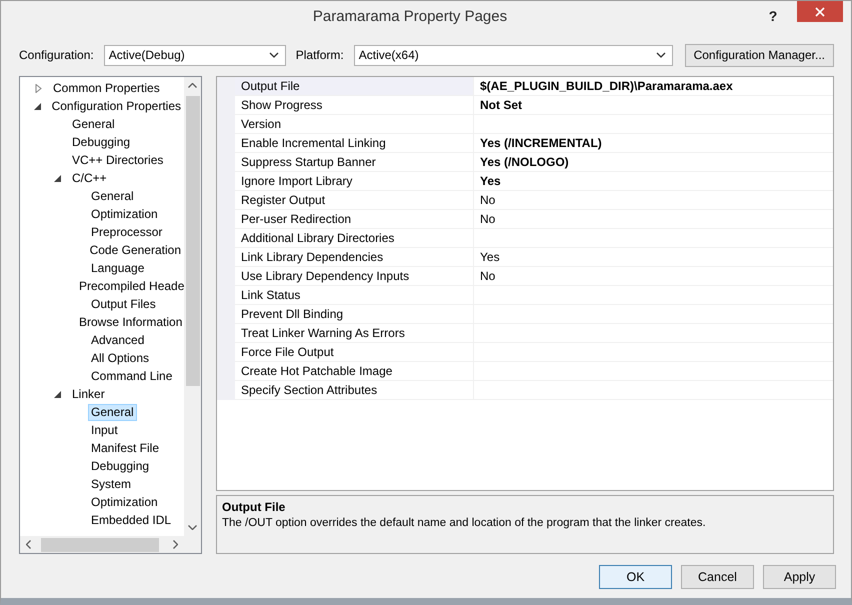 This screenshot has height=605, width=852. I want to click on description-title: Output File, so click(254, 507).